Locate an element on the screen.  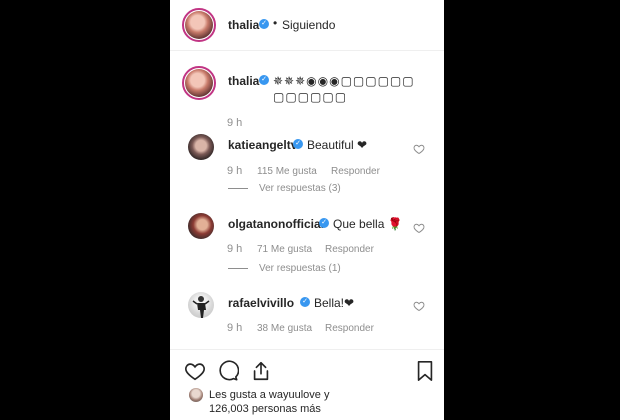
comment-likes: 115 Me gusta is located at coordinates (287, 171).